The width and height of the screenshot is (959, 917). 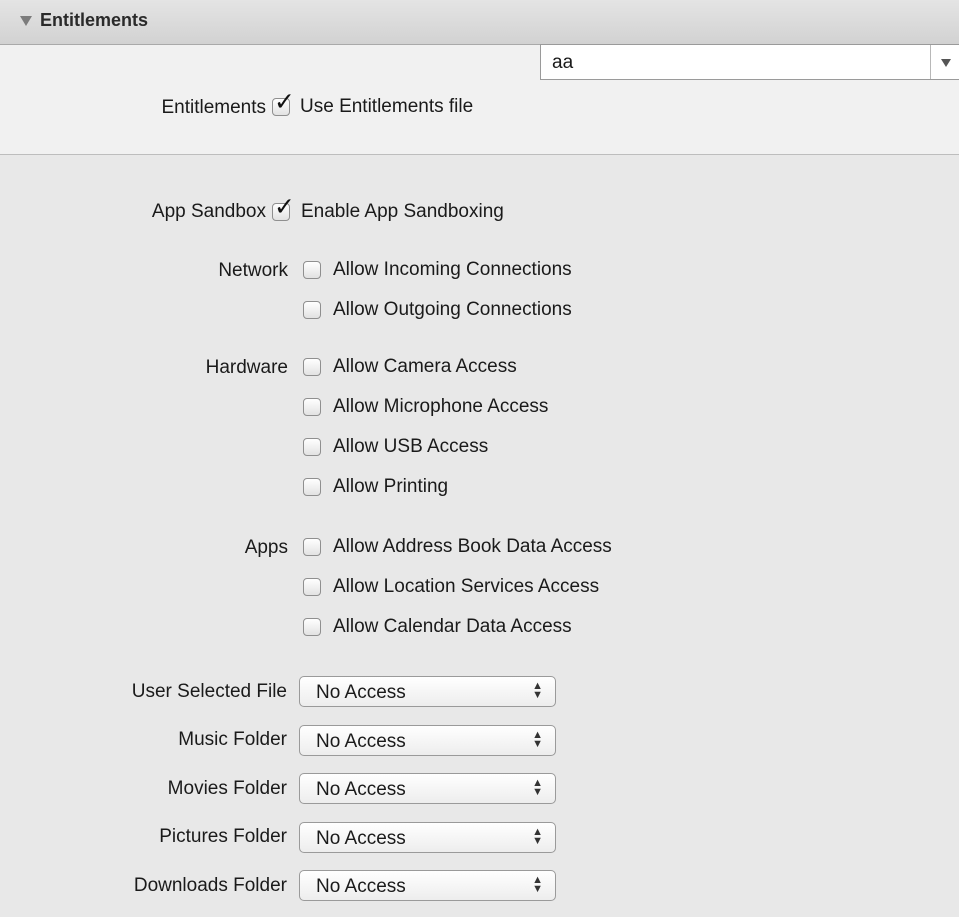 I want to click on allow-address-book-access-checkbox, so click(x=312, y=547).